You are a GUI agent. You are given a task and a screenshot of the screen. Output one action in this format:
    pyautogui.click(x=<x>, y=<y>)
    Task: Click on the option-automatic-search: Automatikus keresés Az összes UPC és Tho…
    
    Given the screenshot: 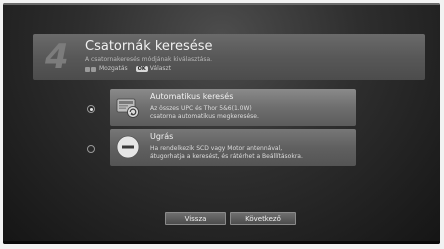 What is the action you would take?
    pyautogui.click(x=233, y=107)
    